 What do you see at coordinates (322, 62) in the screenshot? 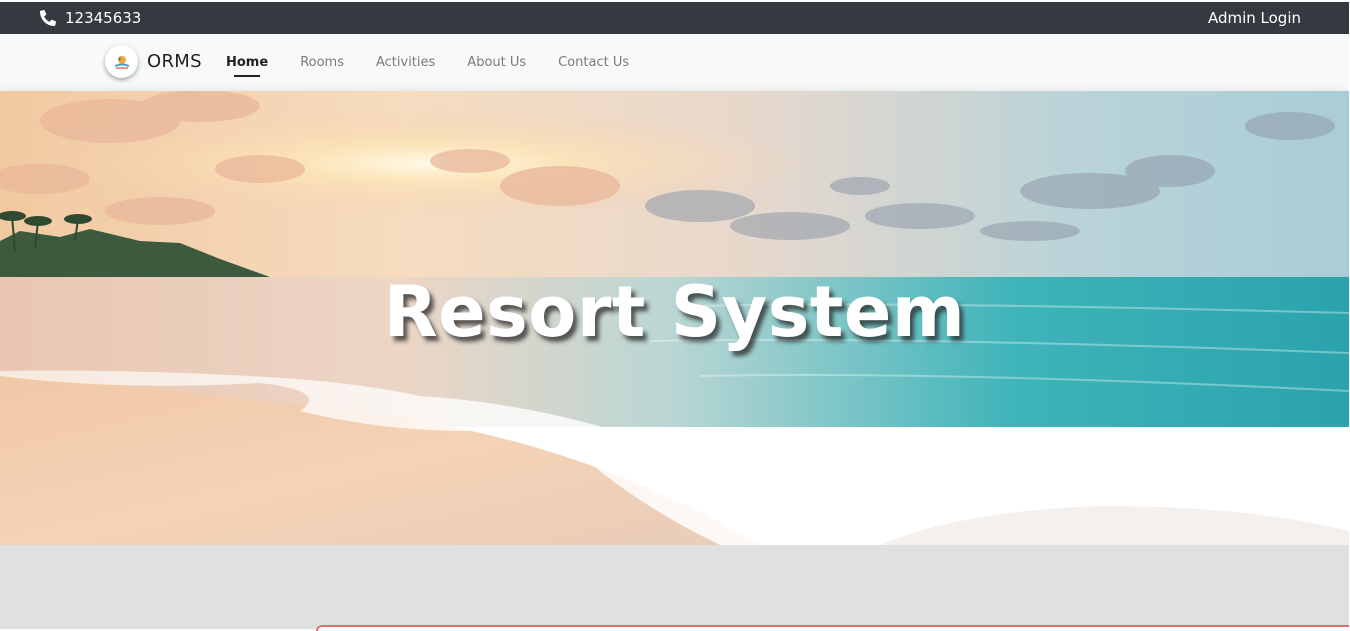
I see `nav-rooms: Rooms` at bounding box center [322, 62].